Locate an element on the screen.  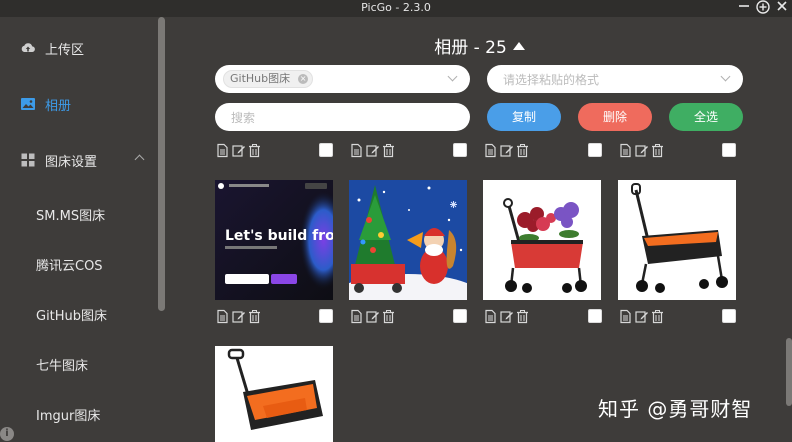
image-icon is located at coordinates (28, 104).